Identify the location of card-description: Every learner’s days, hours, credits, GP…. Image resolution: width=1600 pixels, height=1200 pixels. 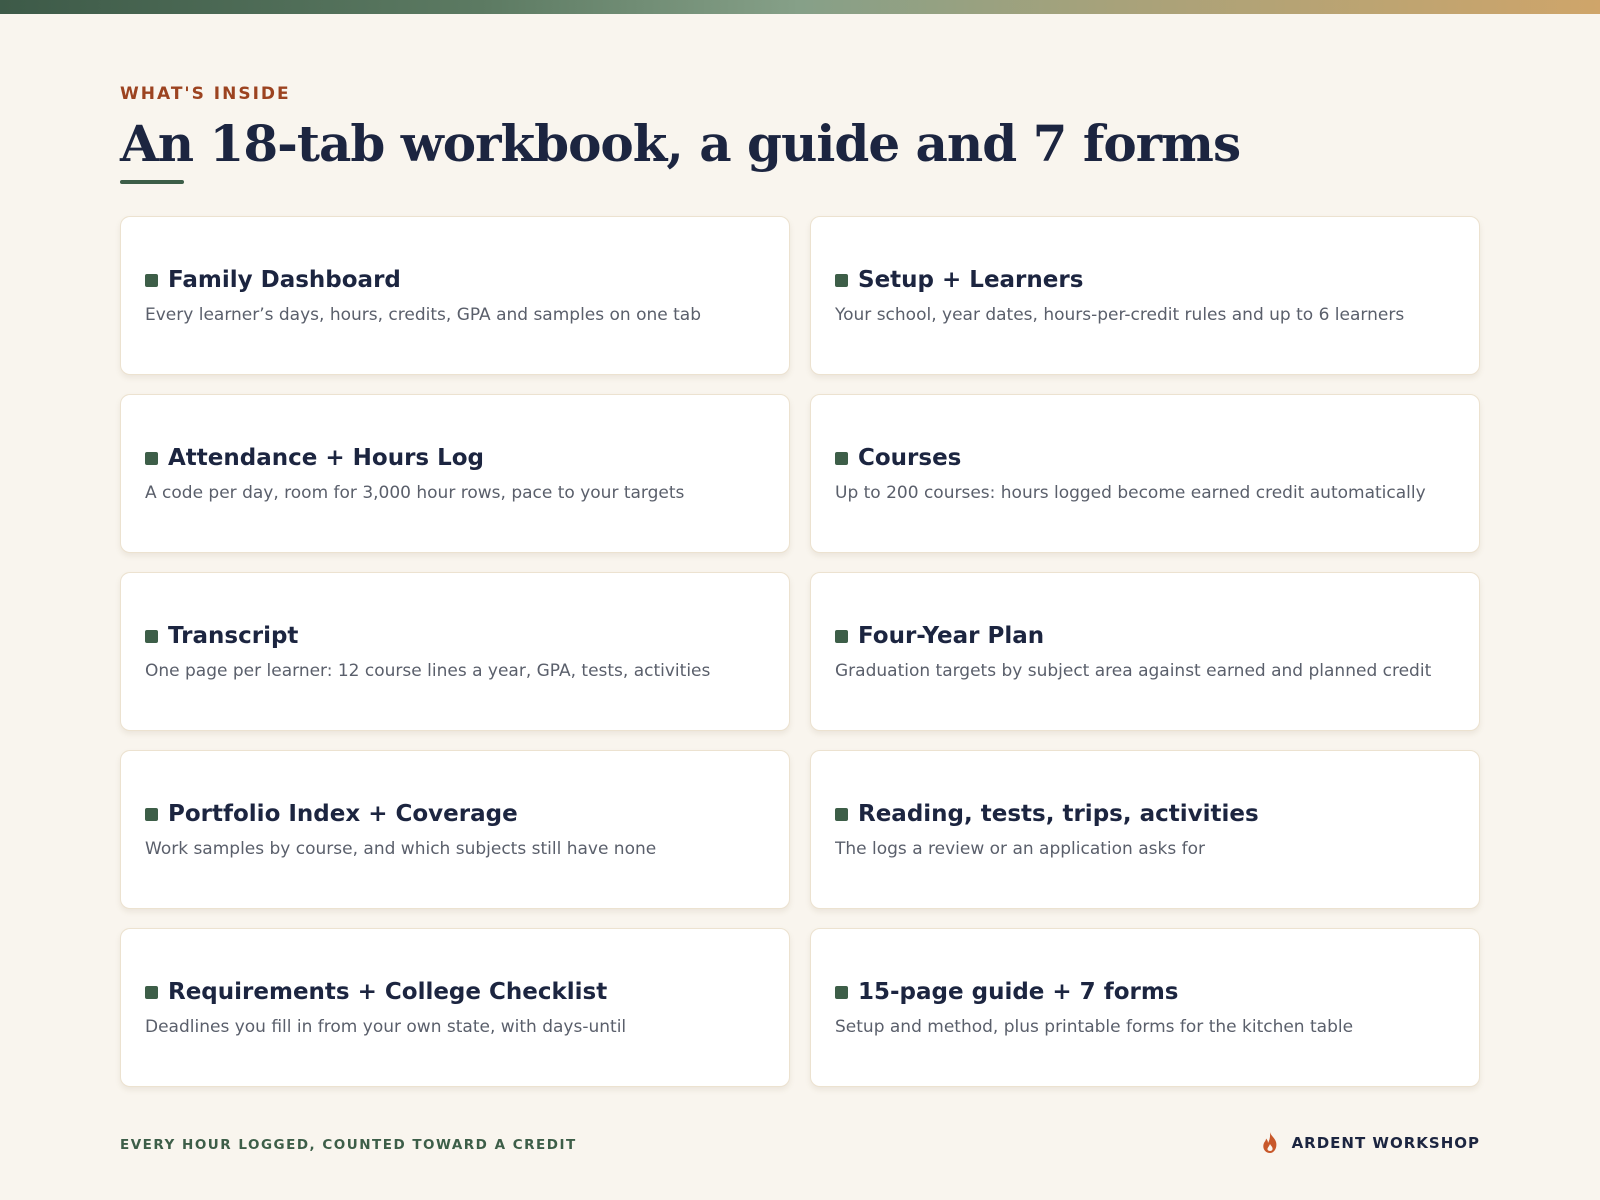
(423, 315).